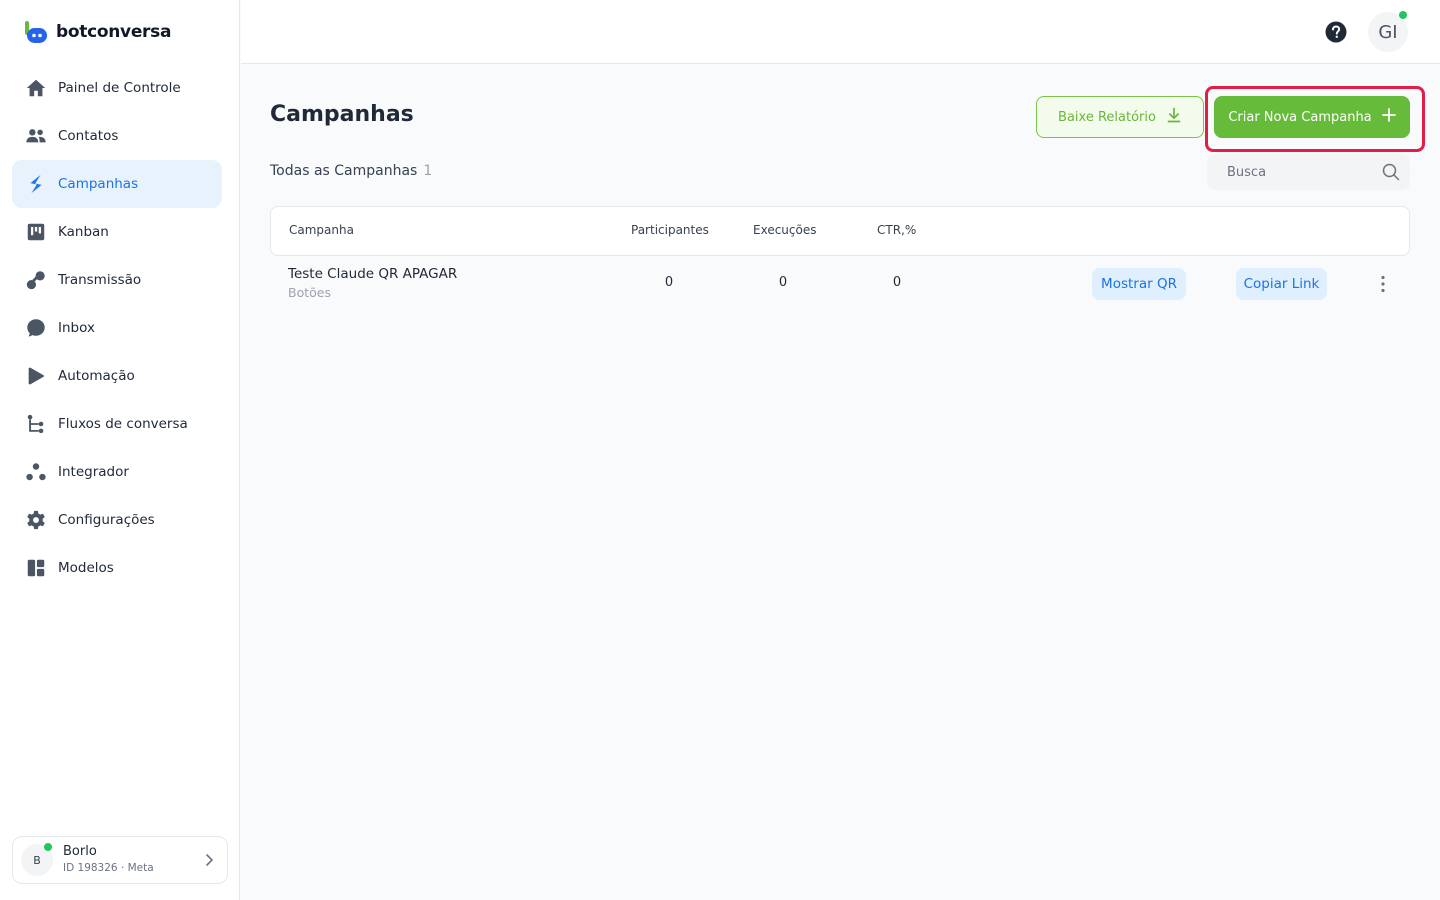 Image resolution: width=1440 pixels, height=900 pixels. I want to click on botconversa-logo-icon, so click(36, 32).